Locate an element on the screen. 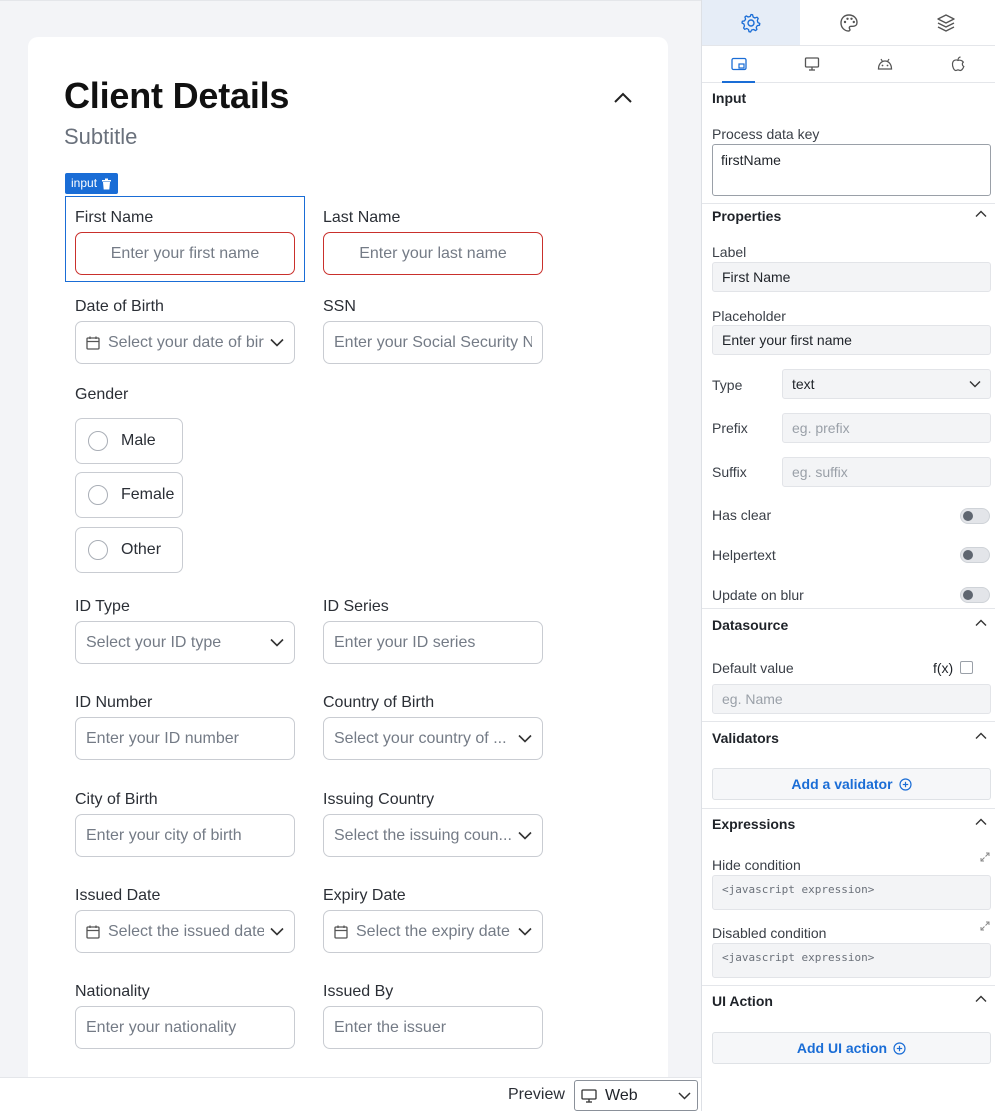 Image resolution: width=995 pixels, height=1111 pixels. fx-checkbox is located at coordinates (966, 667).